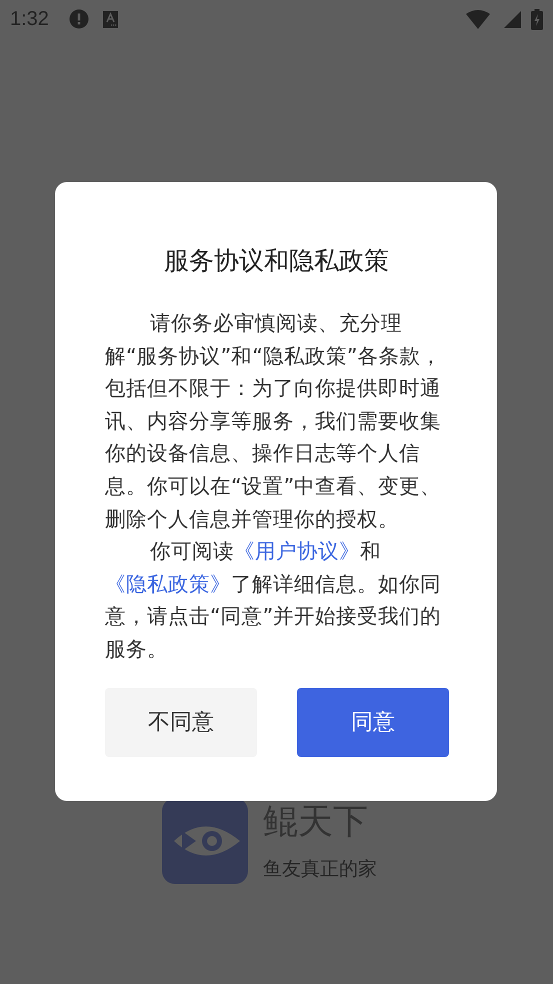 The image size is (553, 984). What do you see at coordinates (273, 600) in the screenshot?
I see `agreement-paragraph: 你可阅读《用户协议》和 《隐私政策》了解详细信息。如你同意，请点击“同意”并开始接受我们的服务。` at bounding box center [273, 600].